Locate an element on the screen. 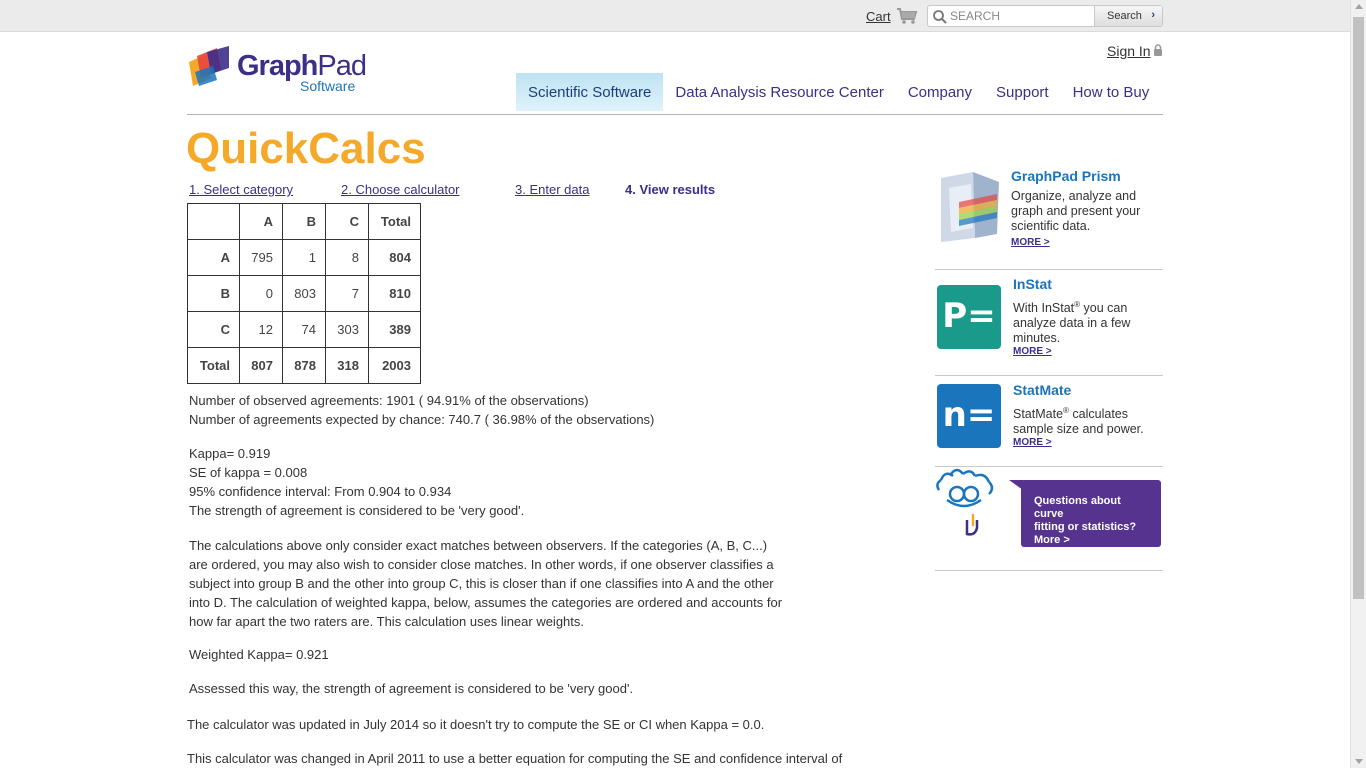 Image resolution: width=1366 pixels, height=768 pixels. search-box: Search › is located at coordinates (1045, 16).